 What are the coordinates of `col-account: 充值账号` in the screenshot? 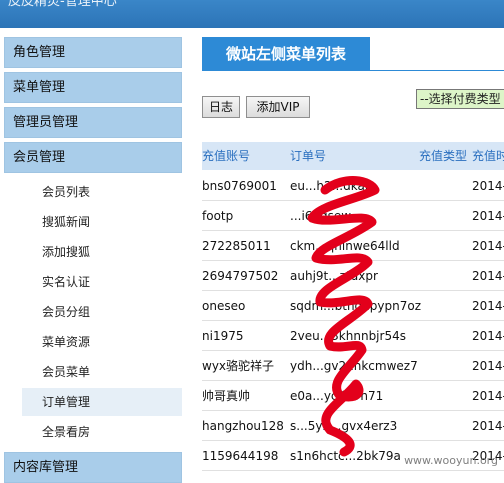 It's located at (226, 156).